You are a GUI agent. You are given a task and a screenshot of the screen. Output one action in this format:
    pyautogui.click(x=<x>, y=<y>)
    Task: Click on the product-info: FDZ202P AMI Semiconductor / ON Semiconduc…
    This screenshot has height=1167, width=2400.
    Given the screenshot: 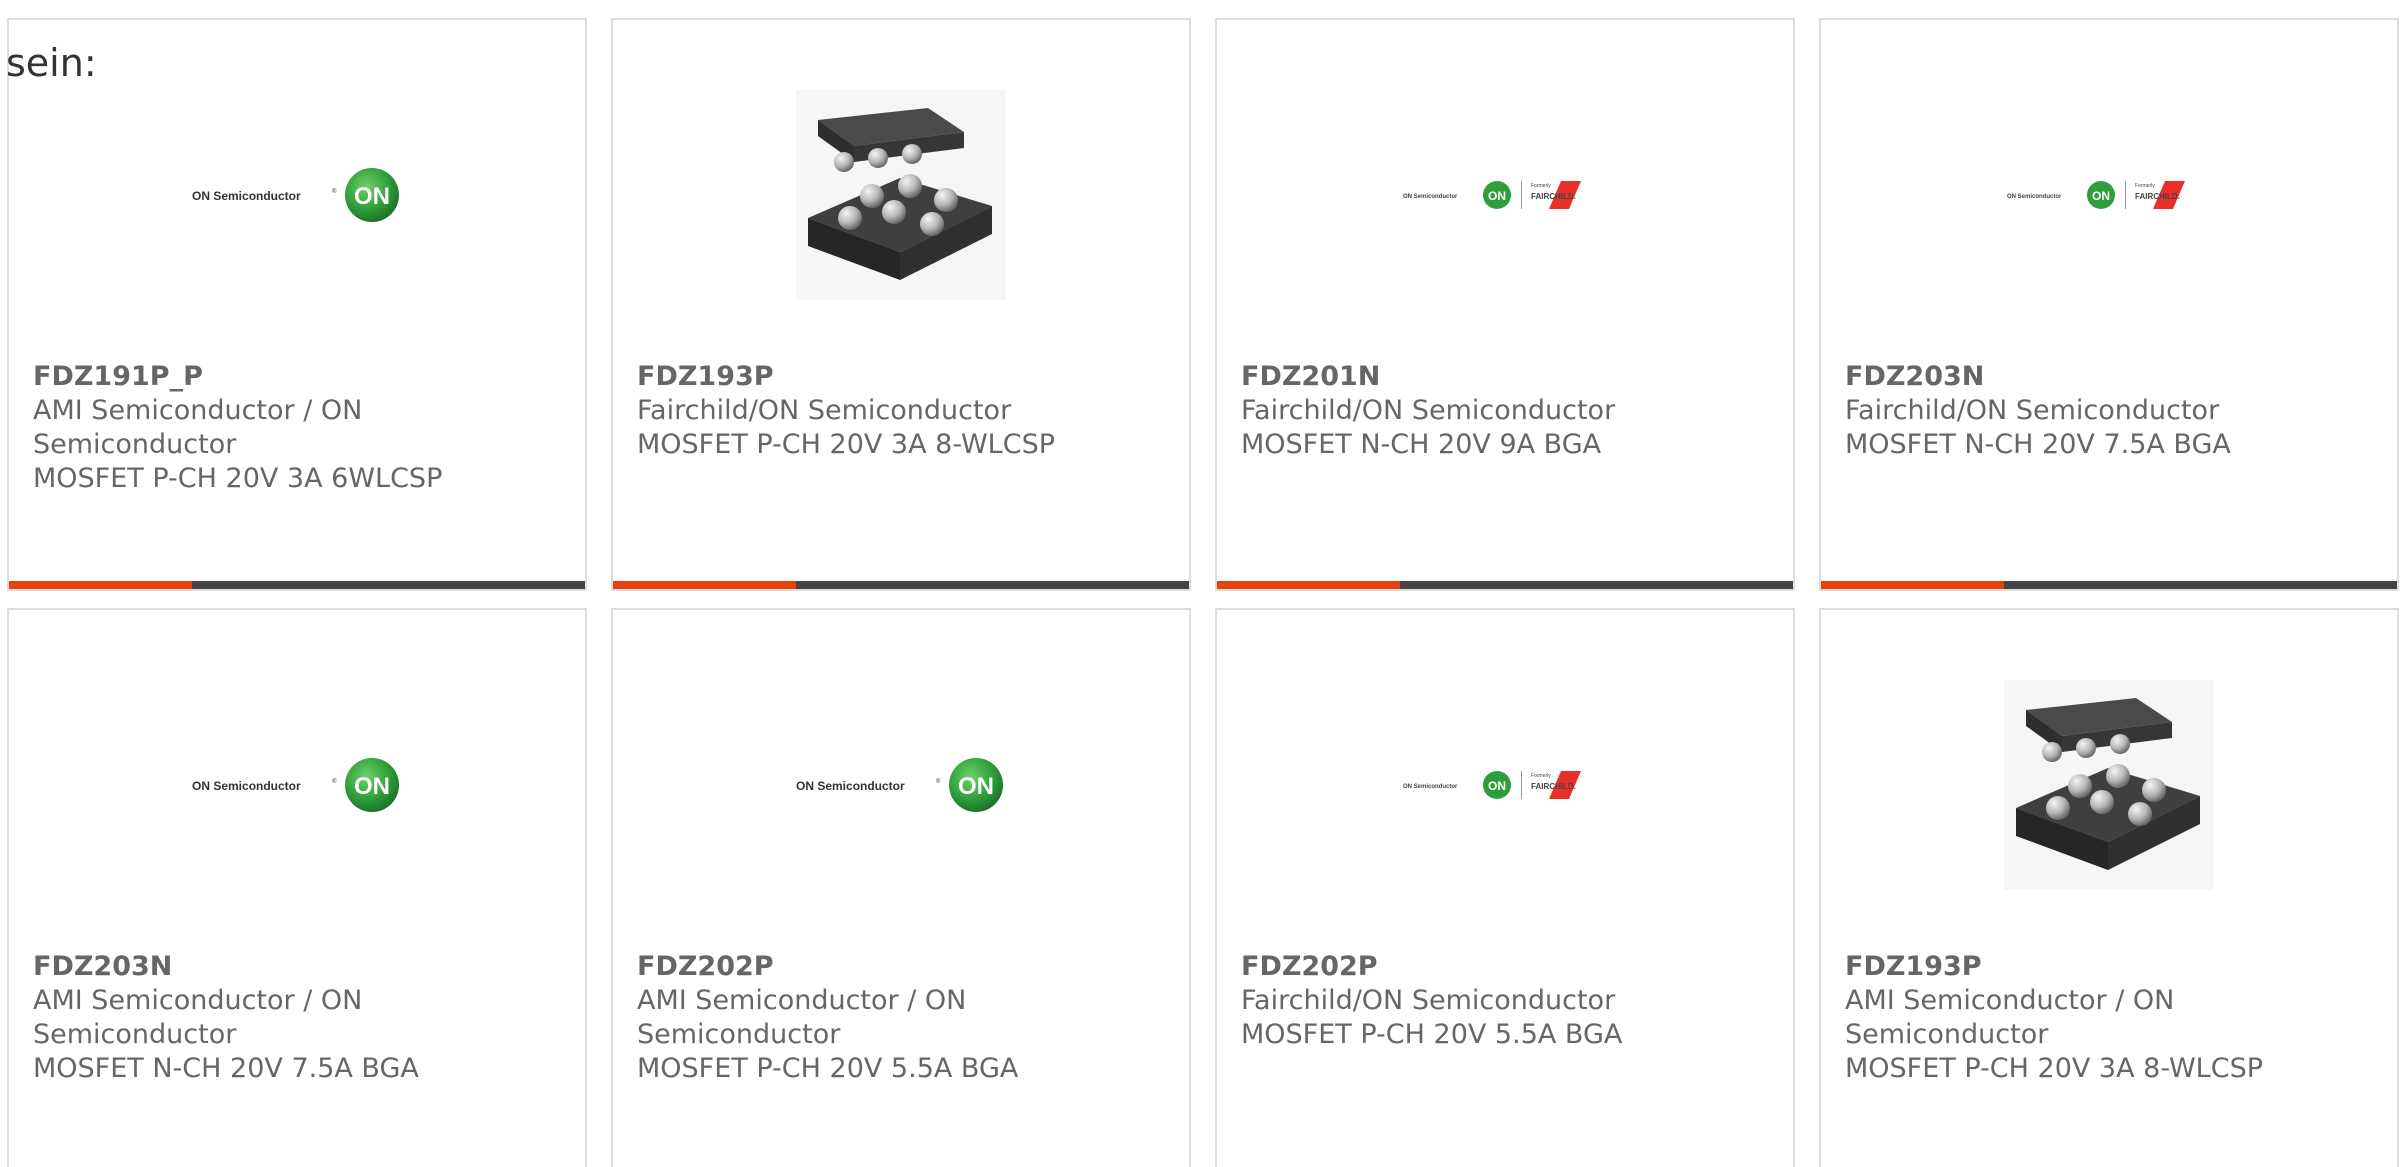 What is the action you would take?
    pyautogui.click(x=905, y=1018)
    